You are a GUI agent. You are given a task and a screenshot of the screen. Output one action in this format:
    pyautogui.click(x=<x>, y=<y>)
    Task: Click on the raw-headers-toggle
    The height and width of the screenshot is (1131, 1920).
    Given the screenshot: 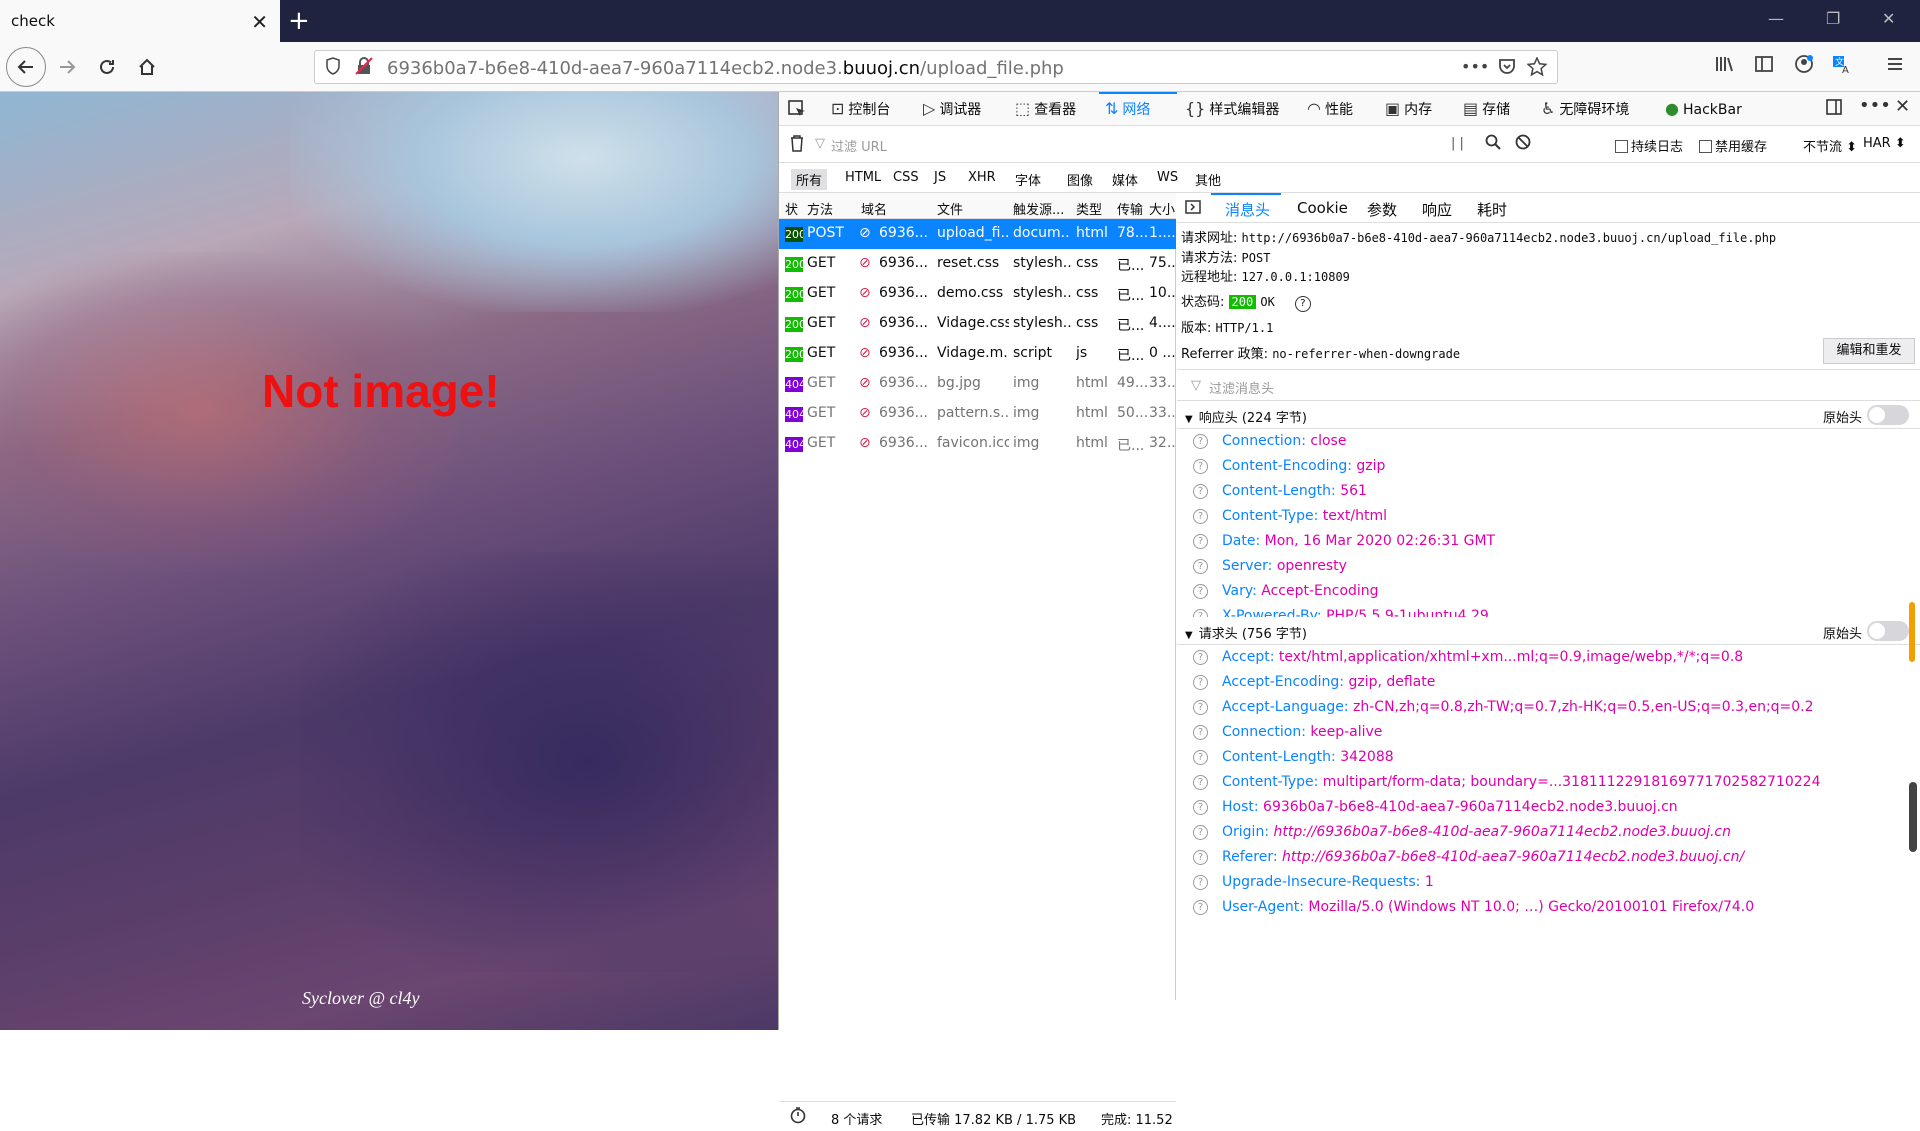 What is the action you would take?
    pyautogui.click(x=1888, y=631)
    